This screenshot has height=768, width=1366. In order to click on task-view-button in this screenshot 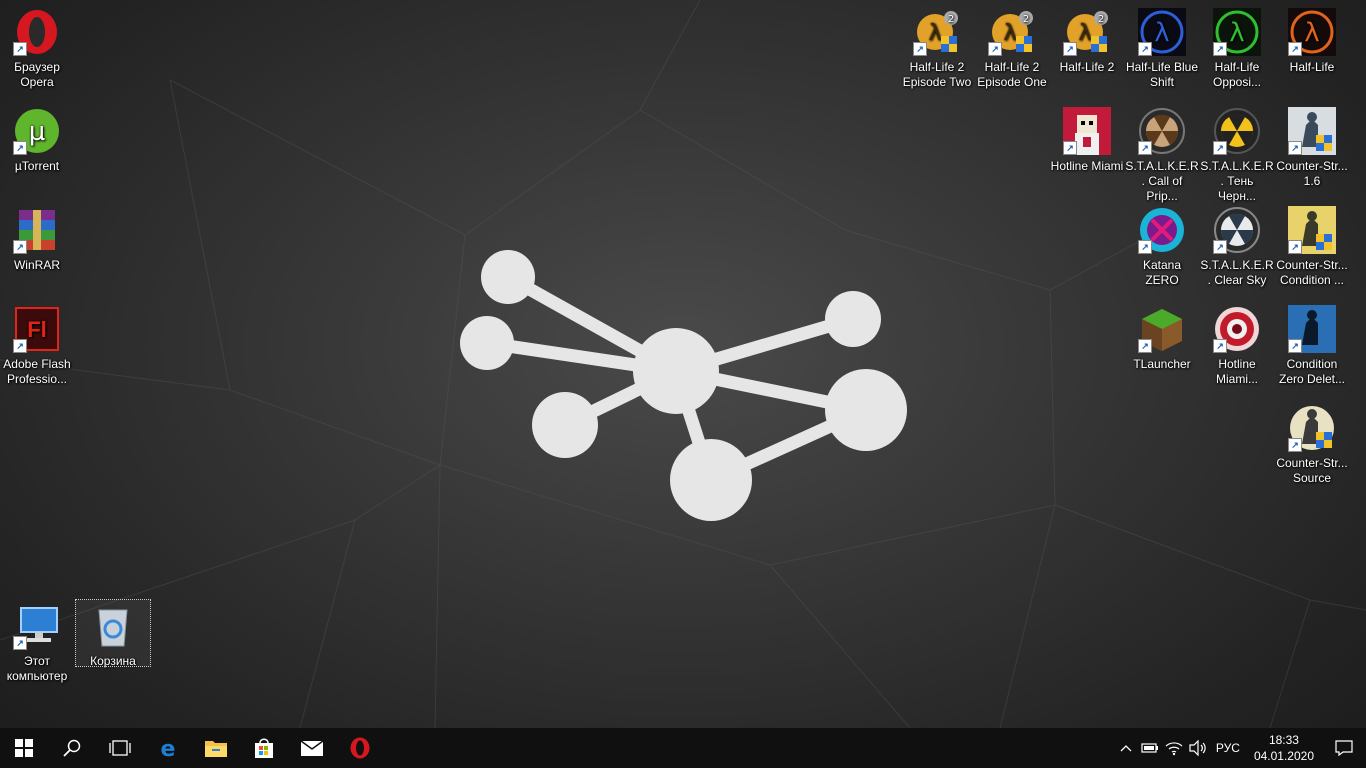, I will do `click(120, 748)`.